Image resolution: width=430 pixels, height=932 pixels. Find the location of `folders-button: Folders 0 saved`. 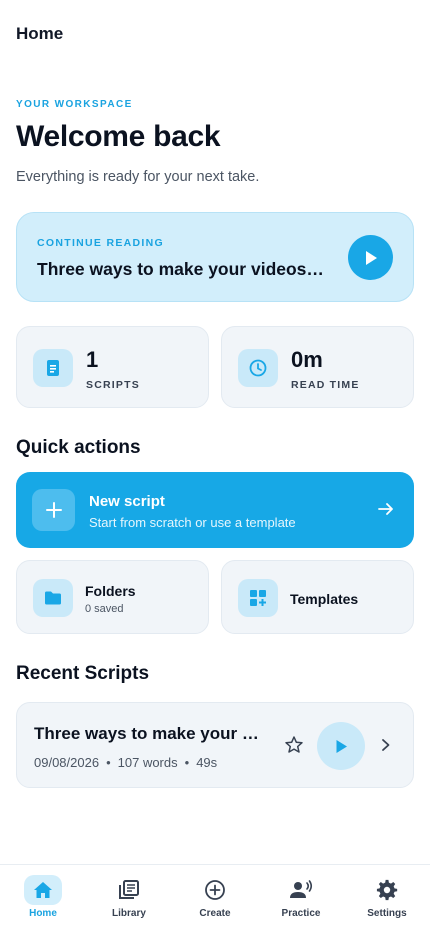

folders-button: Folders 0 saved is located at coordinates (112, 597).